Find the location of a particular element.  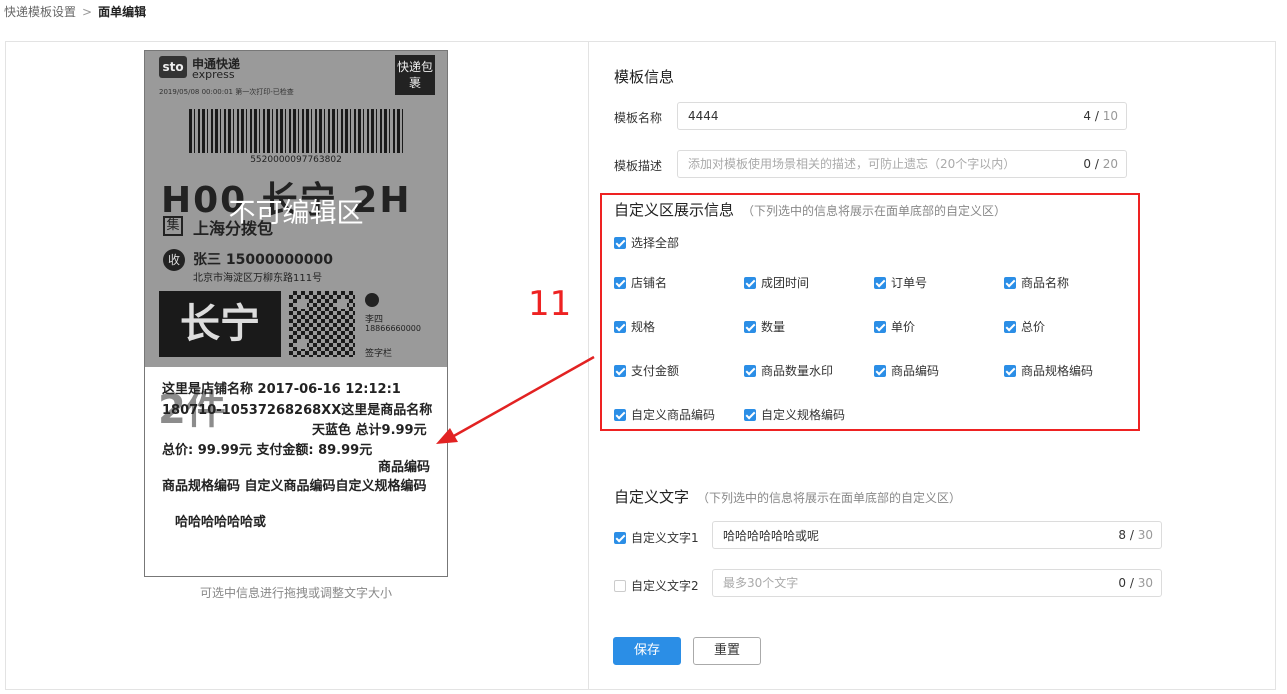

custom-spec-codes: 商品规格编码 自定义商品编码自定义规格编码 is located at coordinates (294, 484).